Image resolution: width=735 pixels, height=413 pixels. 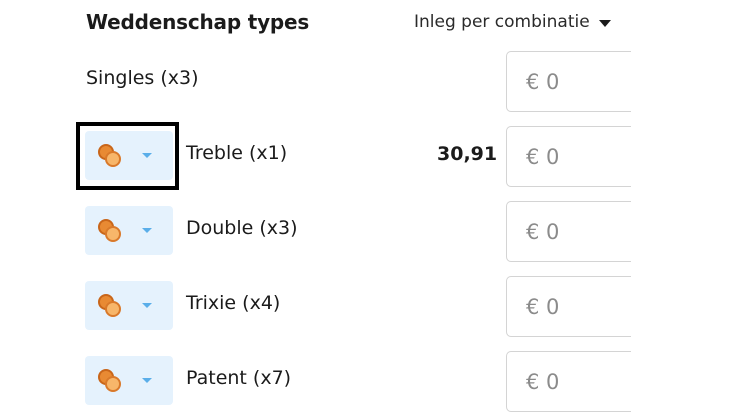 I want to click on stake-mode-label: Inleg per combinatie, so click(x=502, y=22).